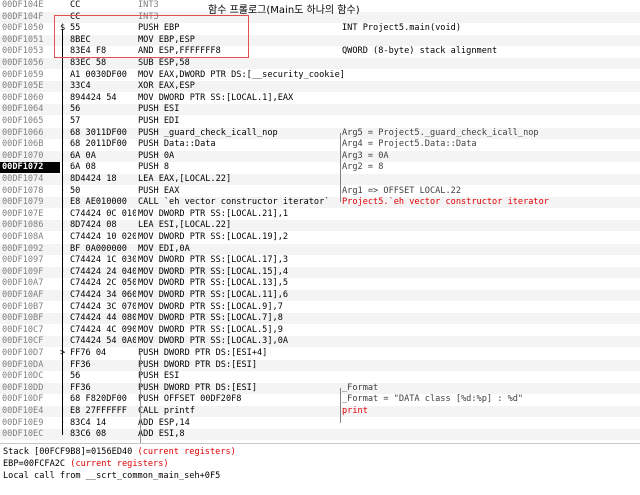 This screenshot has height=495, width=640. What do you see at coordinates (30, 133) in the screenshot?
I see `row-address: 00DF1066` at bounding box center [30, 133].